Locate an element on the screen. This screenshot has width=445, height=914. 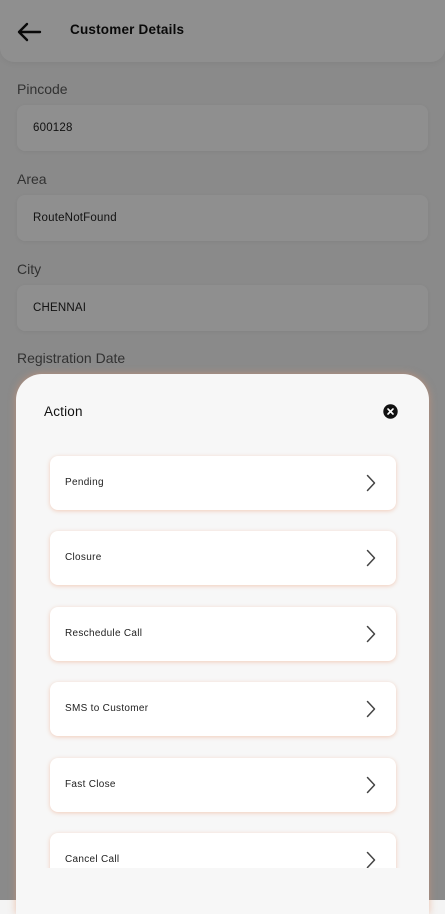
action-item-fast-close: Fast Close is located at coordinates (223, 785).